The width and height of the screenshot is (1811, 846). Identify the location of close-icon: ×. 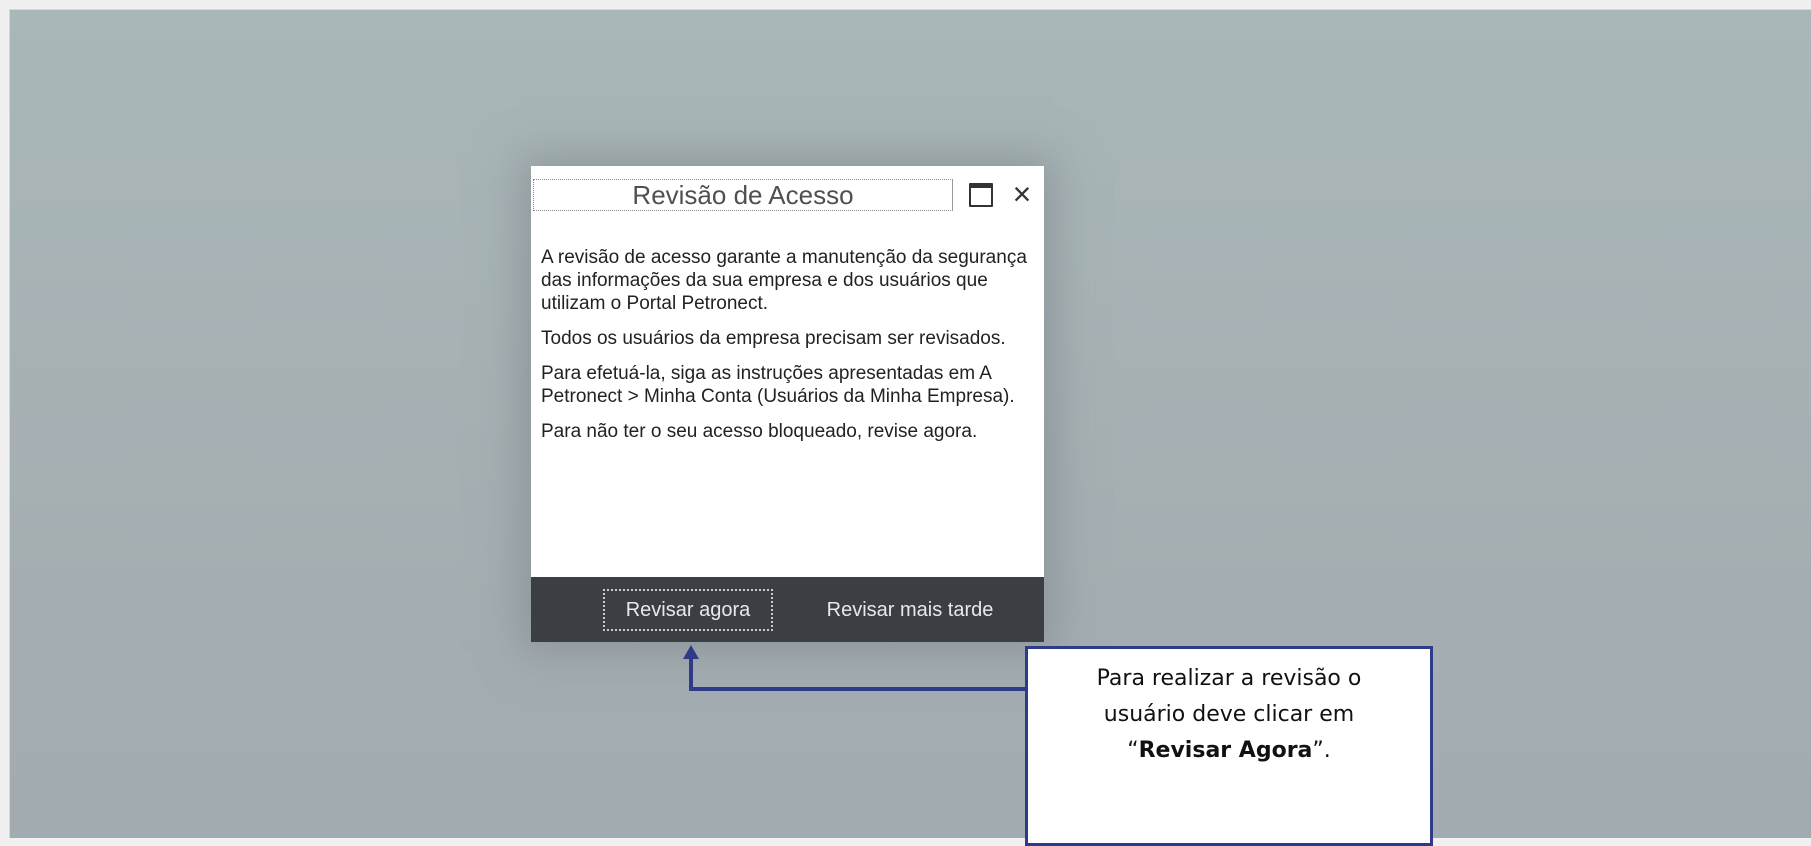
(1022, 194).